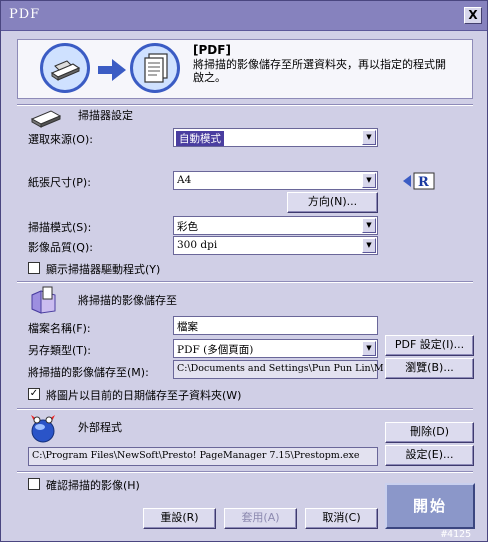 The height and width of the screenshot is (542, 488). I want to click on quality-value: 300 dpi, so click(197, 245).